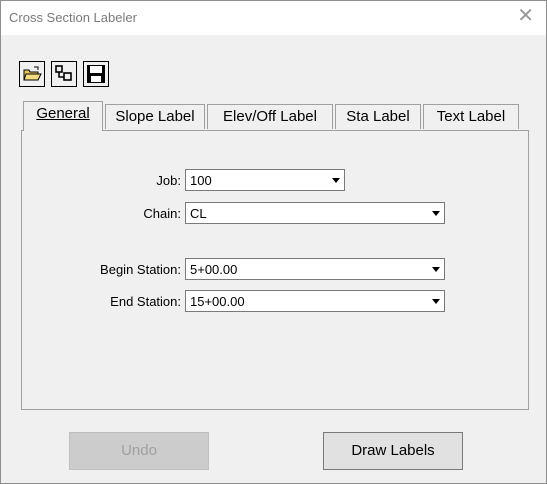 The image size is (547, 484). I want to click on tab-sta-label: Sta Label, so click(378, 116).